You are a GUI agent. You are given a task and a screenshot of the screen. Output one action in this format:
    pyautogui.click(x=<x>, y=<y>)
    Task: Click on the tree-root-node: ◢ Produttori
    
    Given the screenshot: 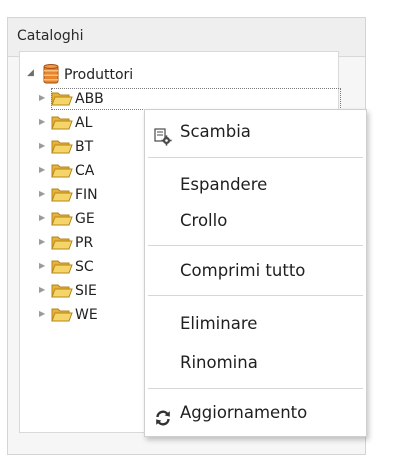 What is the action you would take?
    pyautogui.click(x=187, y=75)
    